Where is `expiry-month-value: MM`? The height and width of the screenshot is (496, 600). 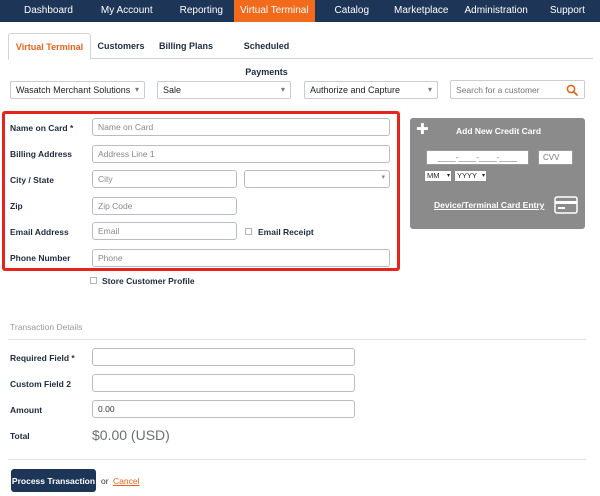 expiry-month-value: MM is located at coordinates (433, 175).